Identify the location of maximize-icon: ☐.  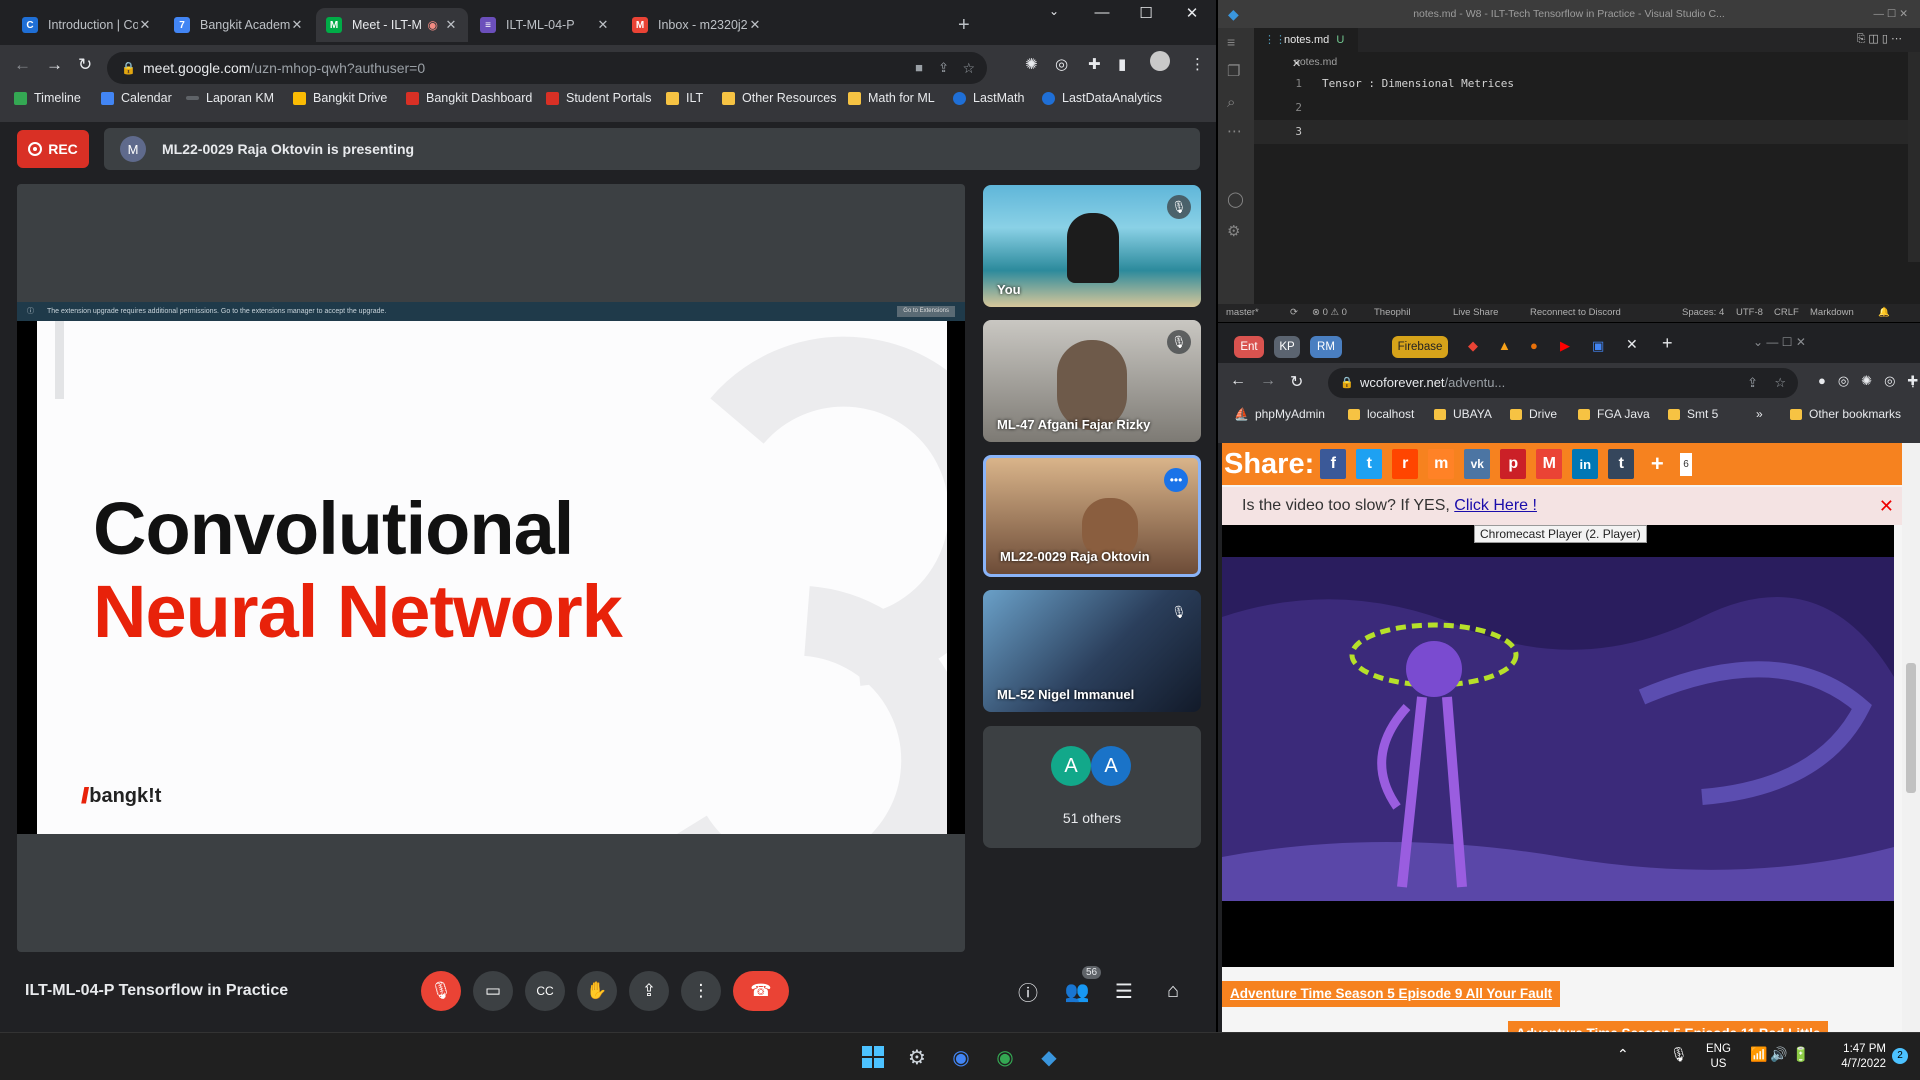
(1146, 13).